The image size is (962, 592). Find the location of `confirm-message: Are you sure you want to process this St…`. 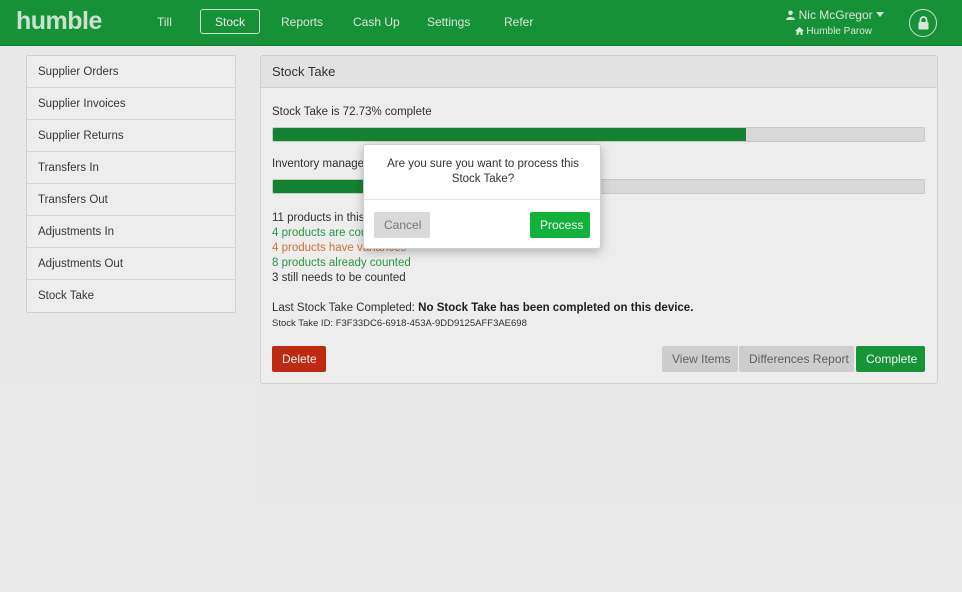

confirm-message: Are you sure you want to process this St… is located at coordinates (483, 171).